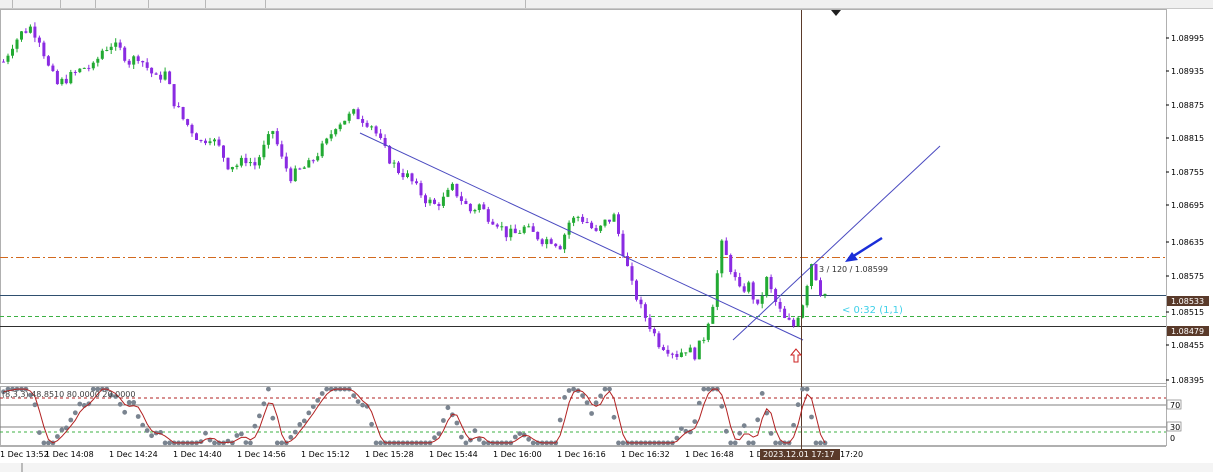 Image resolution: width=1213 pixels, height=472 pixels. Describe the element at coordinates (261, 454) in the screenshot. I see `time-tick-label: 1 Dec 14:56` at that location.